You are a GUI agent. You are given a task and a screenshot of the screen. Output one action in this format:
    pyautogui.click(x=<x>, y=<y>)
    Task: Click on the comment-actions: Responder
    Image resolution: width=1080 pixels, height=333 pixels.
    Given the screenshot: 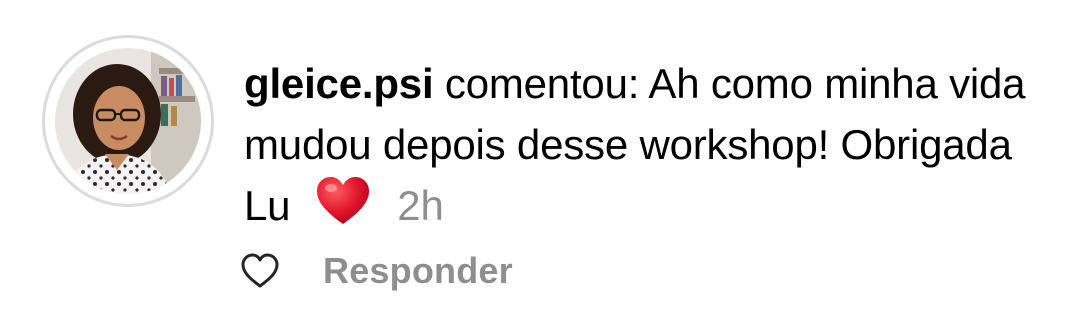 What is the action you would take?
    pyautogui.click(x=377, y=271)
    